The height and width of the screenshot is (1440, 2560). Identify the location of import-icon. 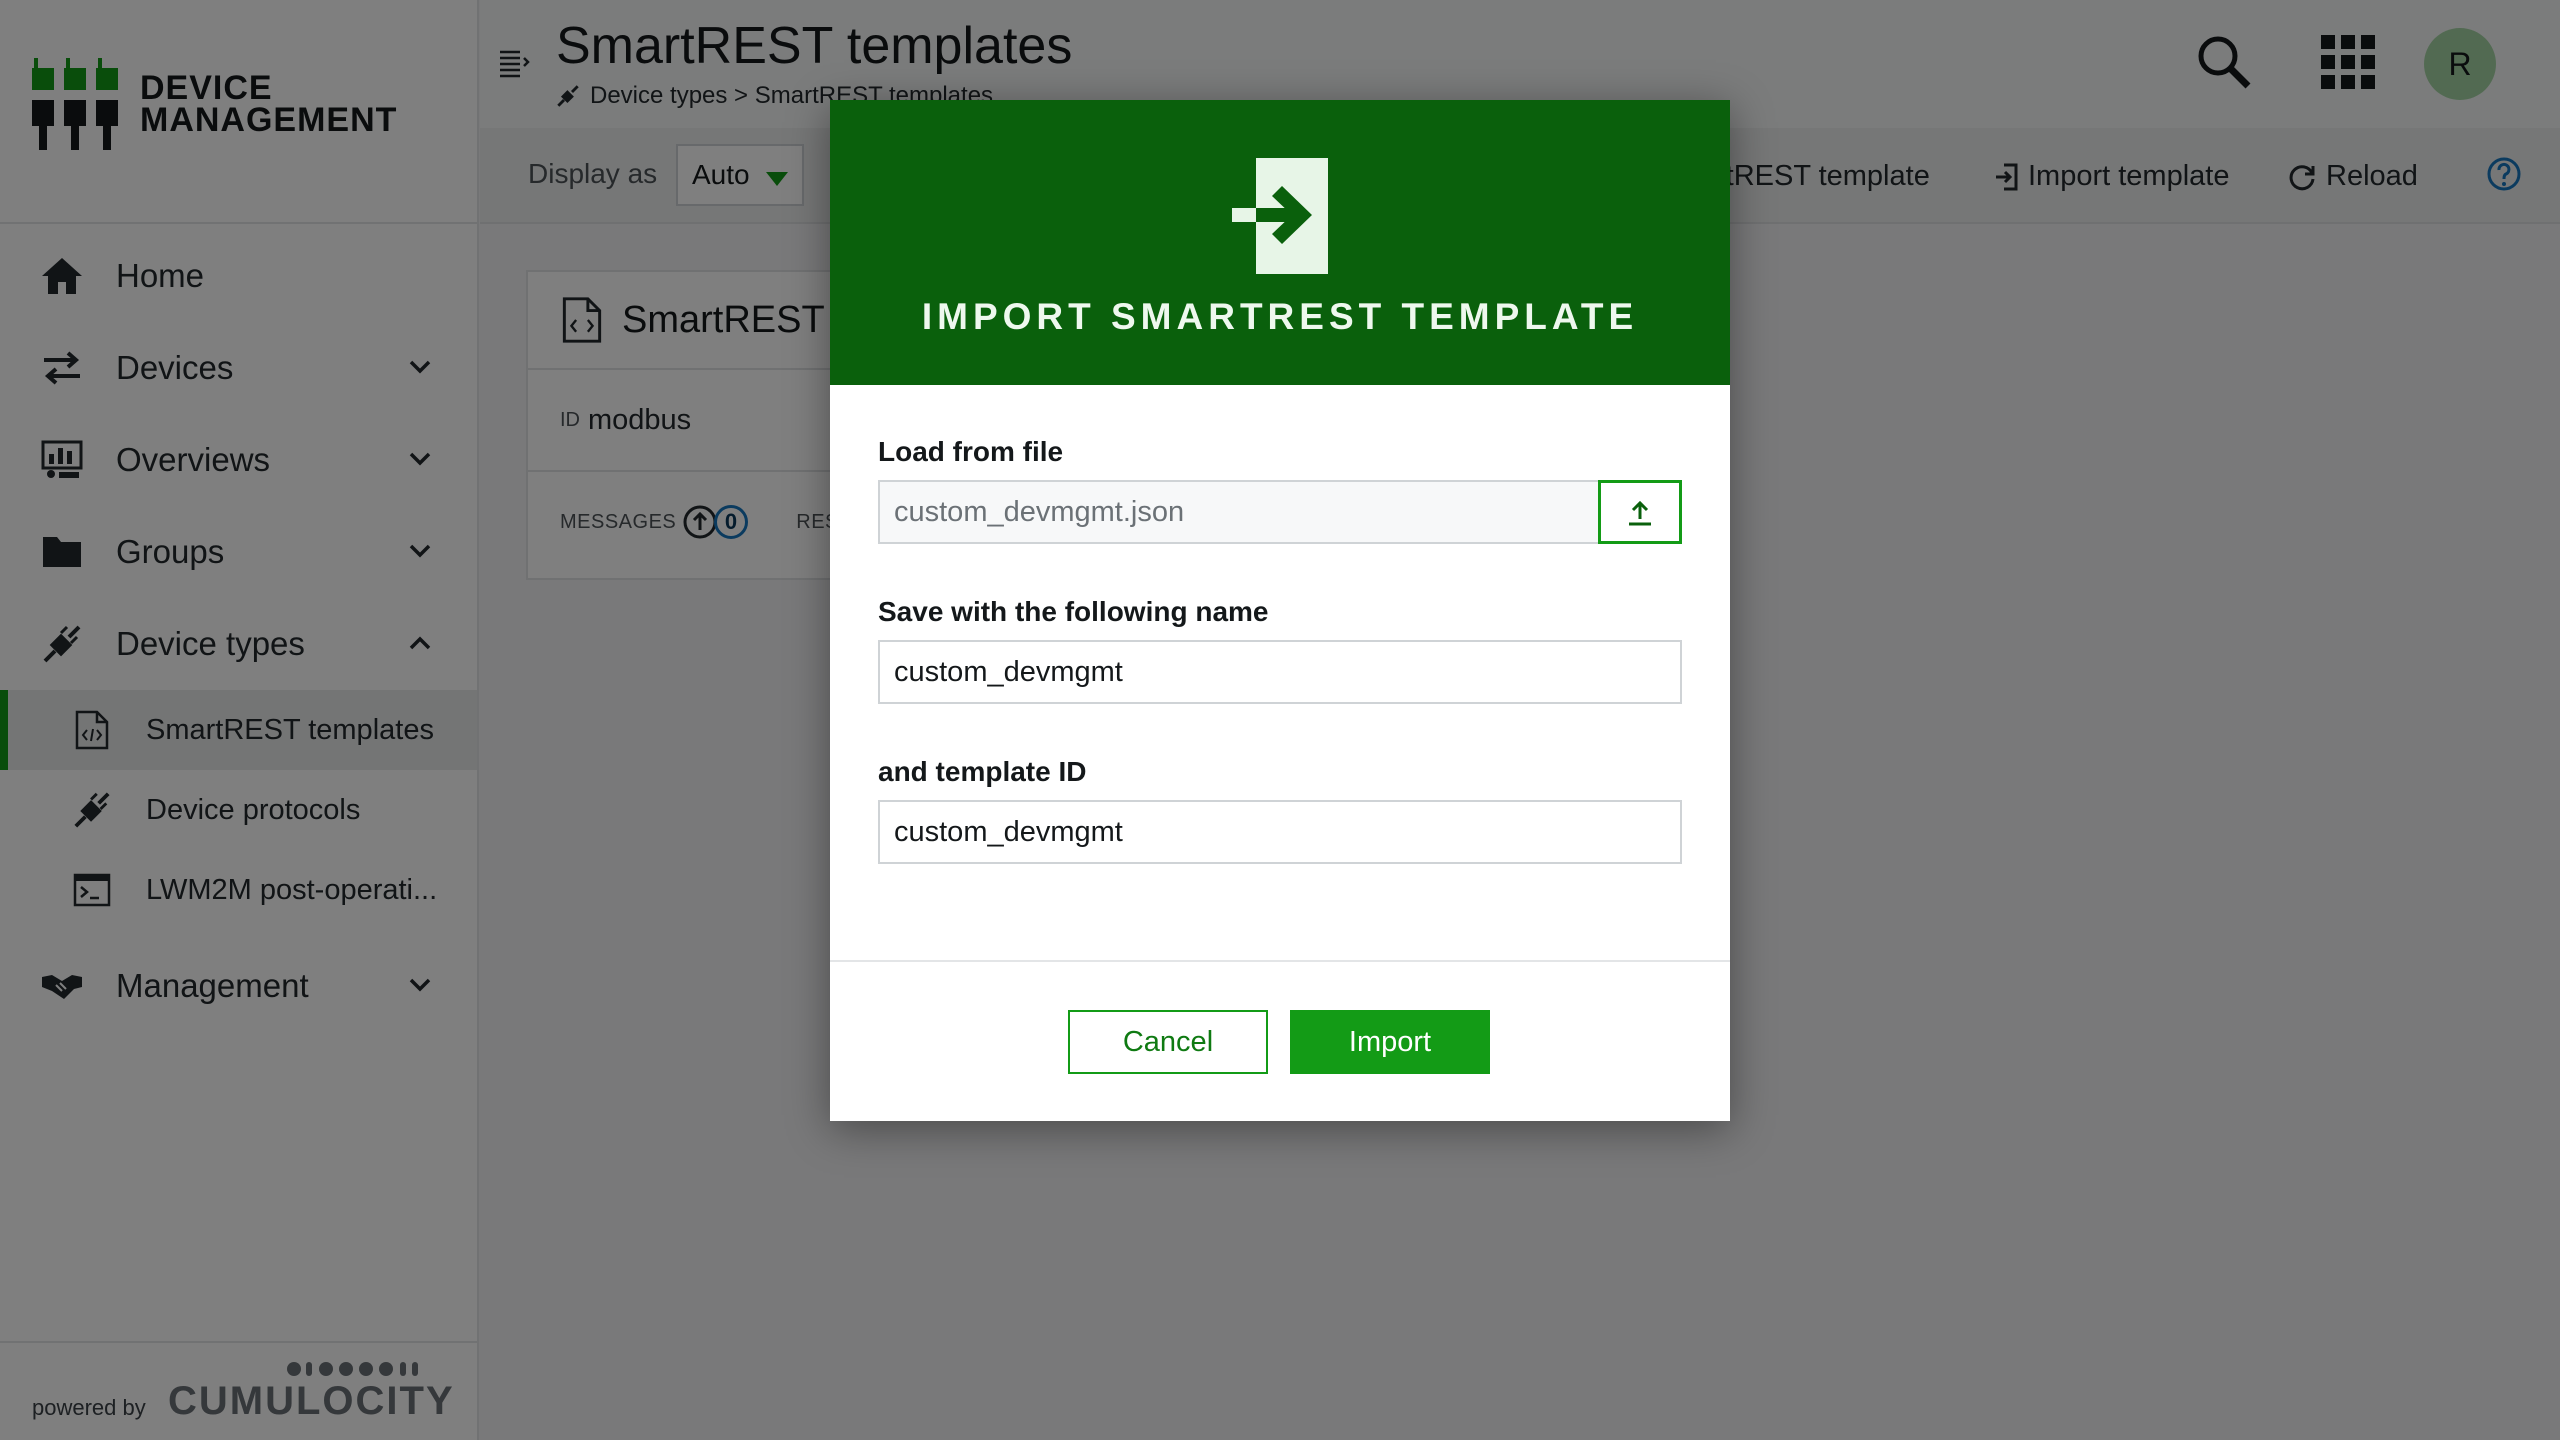
(1280, 216).